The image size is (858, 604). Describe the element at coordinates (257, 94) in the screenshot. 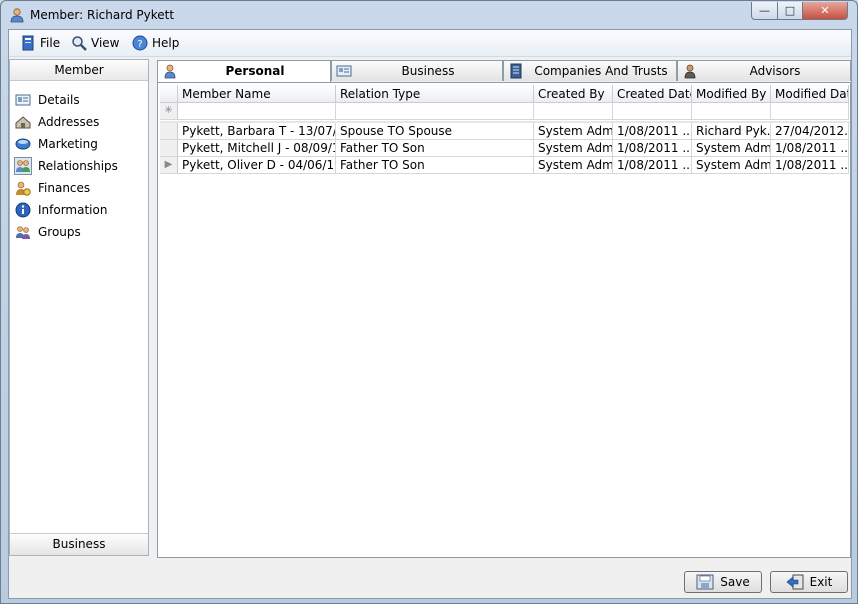

I see `column-header-member-name: Member Name` at that location.